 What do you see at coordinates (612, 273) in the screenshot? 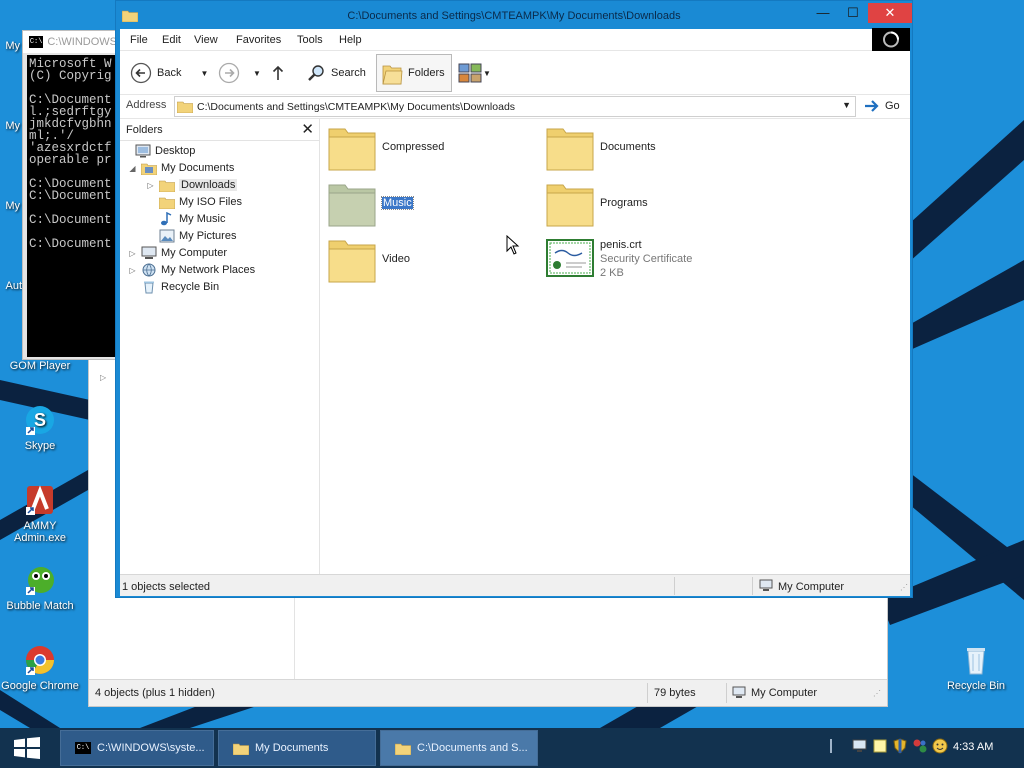
I see `file-size: 2 KB` at bounding box center [612, 273].